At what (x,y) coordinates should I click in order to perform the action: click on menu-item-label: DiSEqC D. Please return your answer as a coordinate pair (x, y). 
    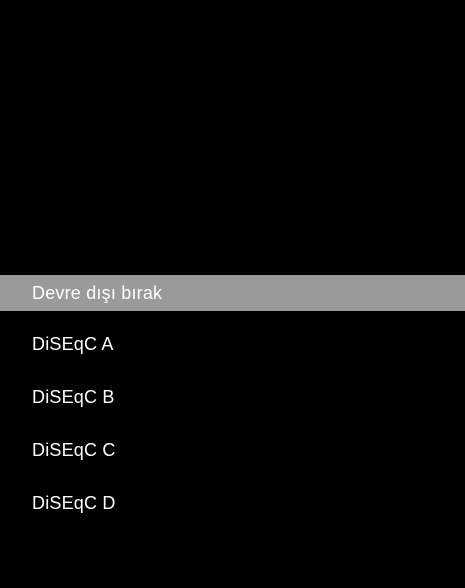
    Looking at the image, I should click on (74, 503).